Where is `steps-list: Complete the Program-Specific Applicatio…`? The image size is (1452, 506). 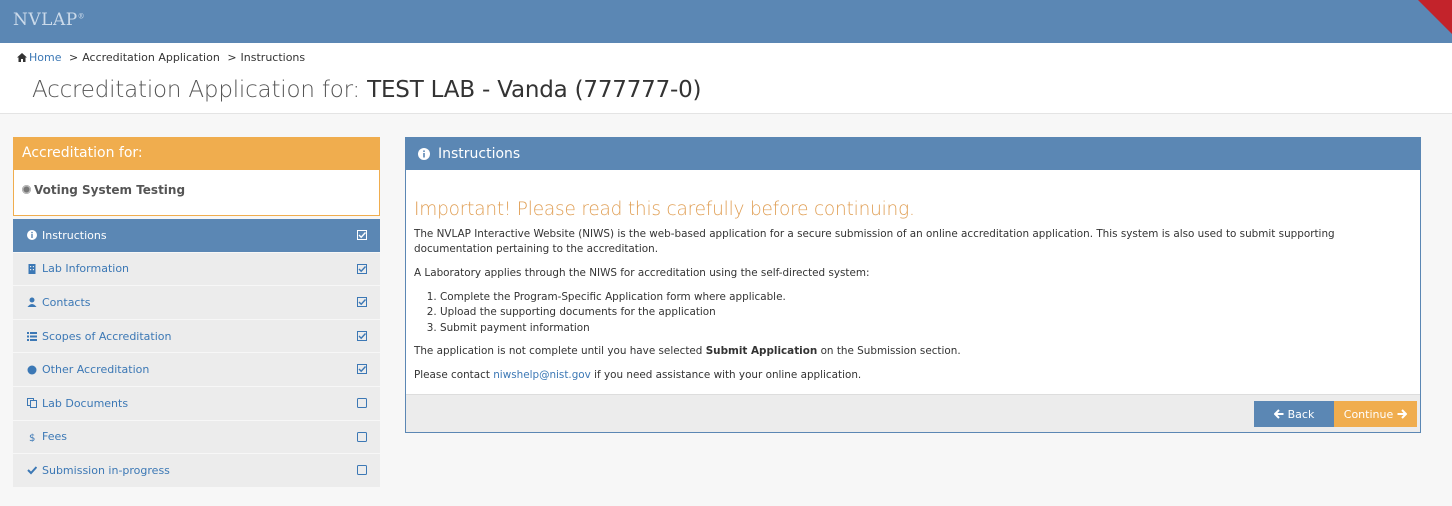 steps-list: Complete the Program-Specific Applicatio… is located at coordinates (926, 313).